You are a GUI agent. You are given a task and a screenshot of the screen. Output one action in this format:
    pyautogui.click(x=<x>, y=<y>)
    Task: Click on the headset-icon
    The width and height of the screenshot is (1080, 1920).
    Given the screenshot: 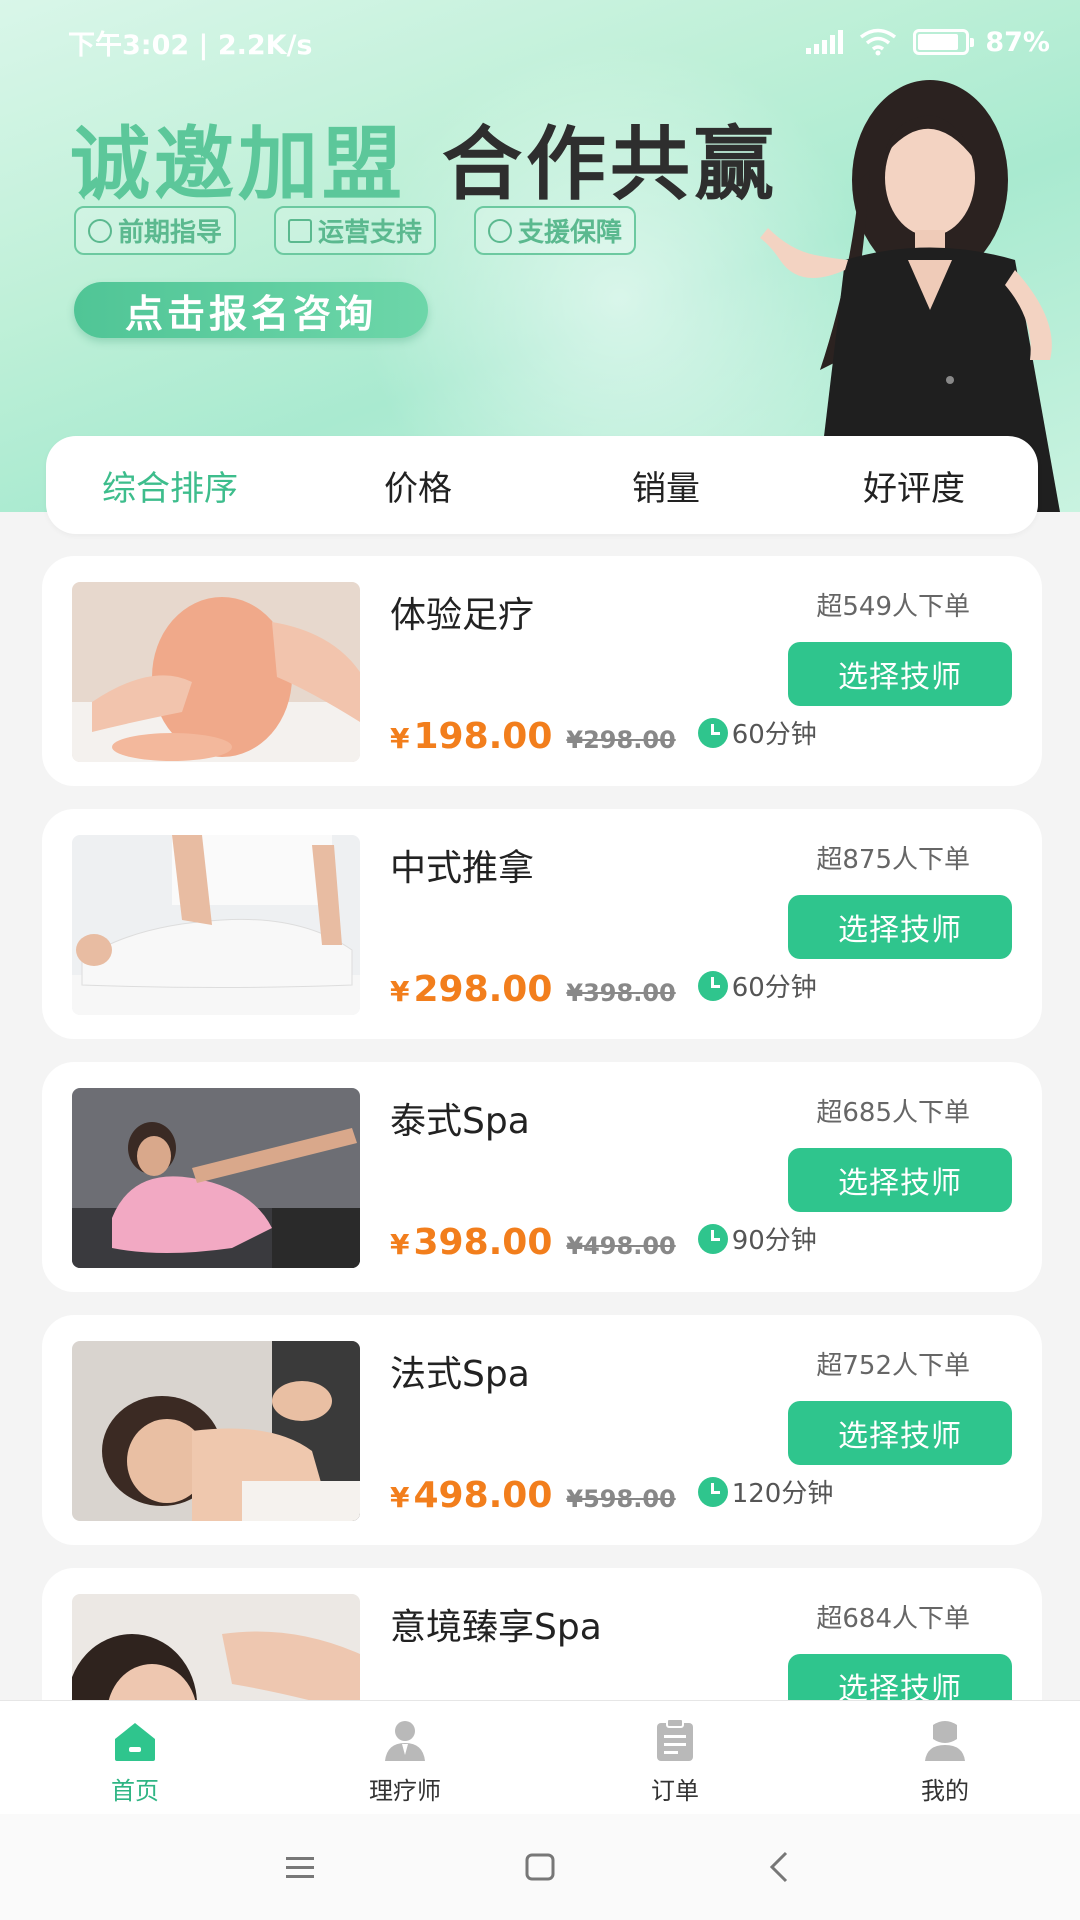 What is the action you would take?
    pyautogui.click(x=500, y=230)
    